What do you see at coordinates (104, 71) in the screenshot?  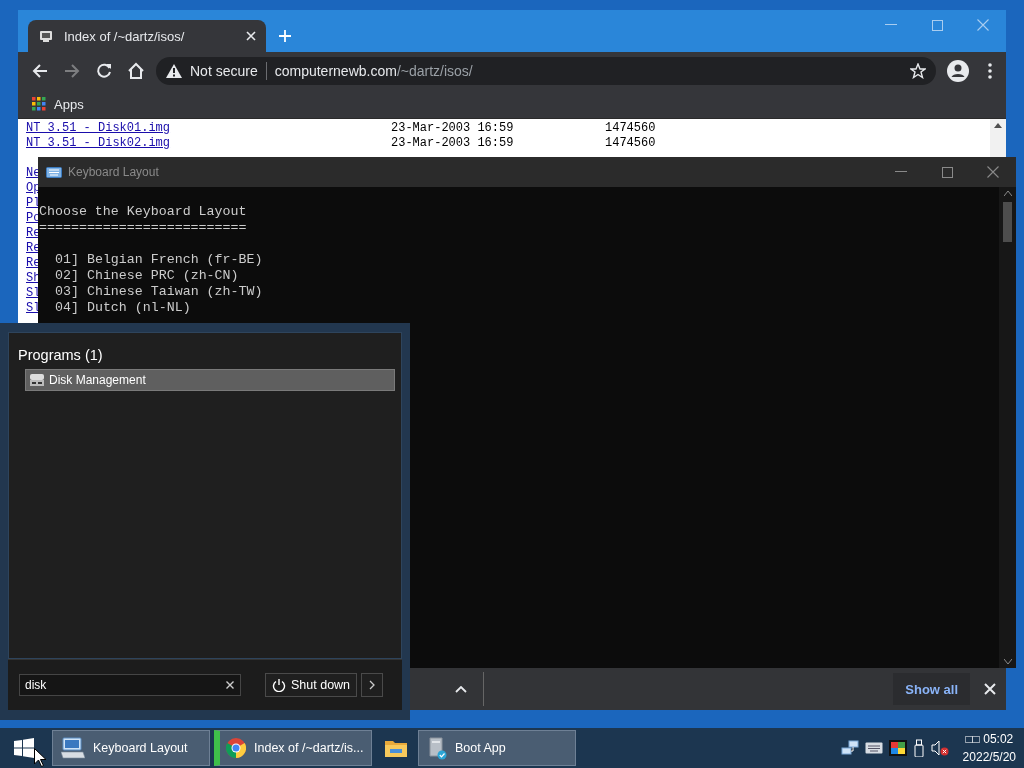 I see `reload-icon` at bounding box center [104, 71].